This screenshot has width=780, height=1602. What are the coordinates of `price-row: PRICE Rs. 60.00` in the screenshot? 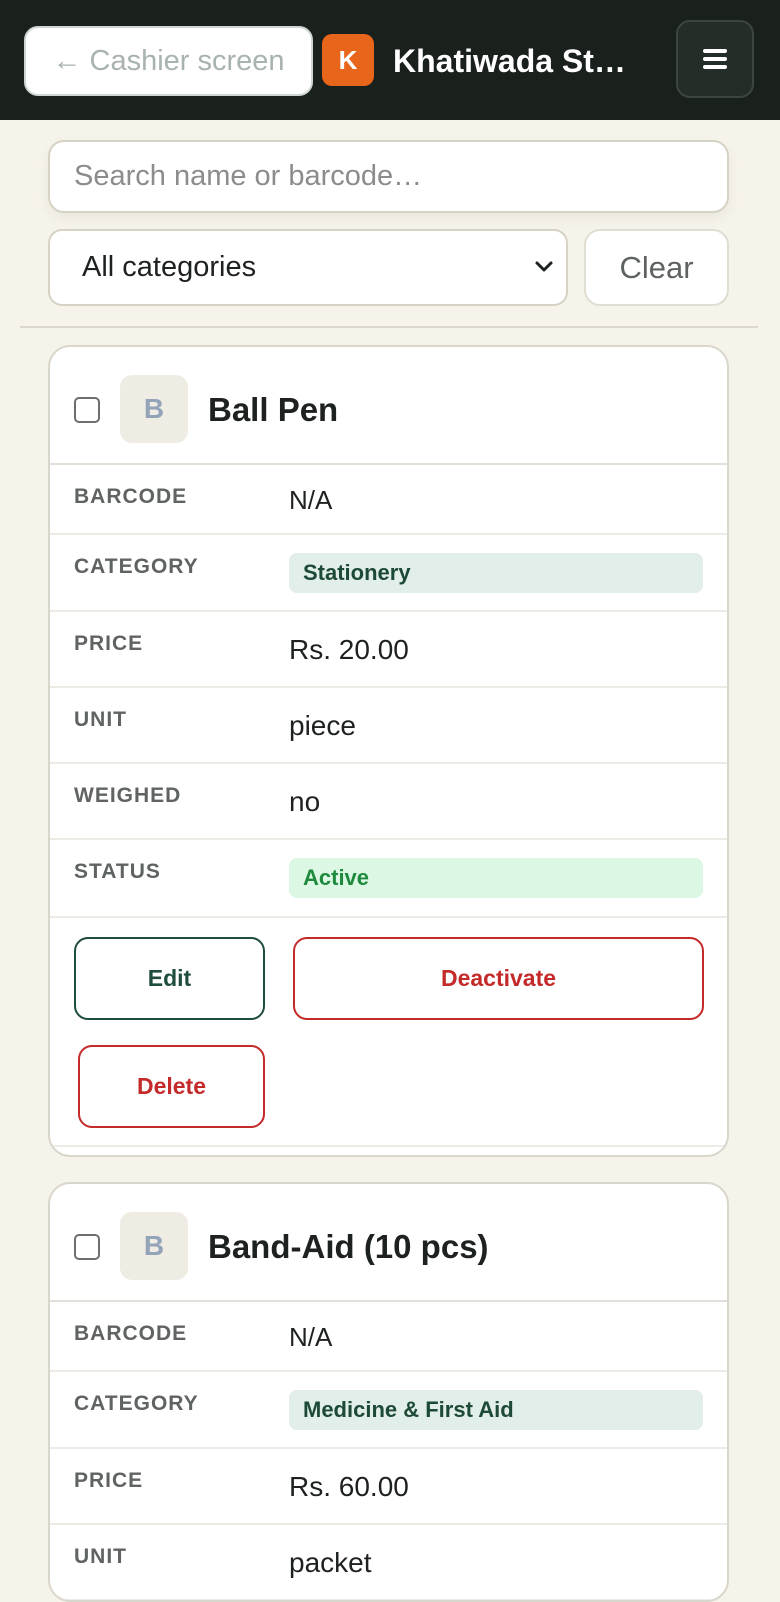 It's located at (388, 1487).